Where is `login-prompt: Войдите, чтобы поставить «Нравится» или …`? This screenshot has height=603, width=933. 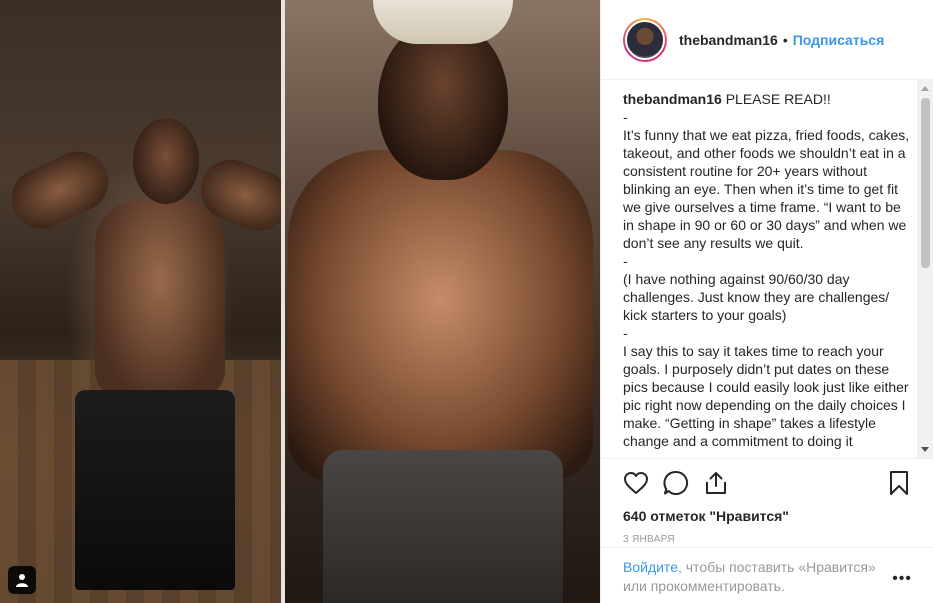 login-prompt: Войдите, чтобы поставить «Нравится» или … is located at coordinates (767, 575).